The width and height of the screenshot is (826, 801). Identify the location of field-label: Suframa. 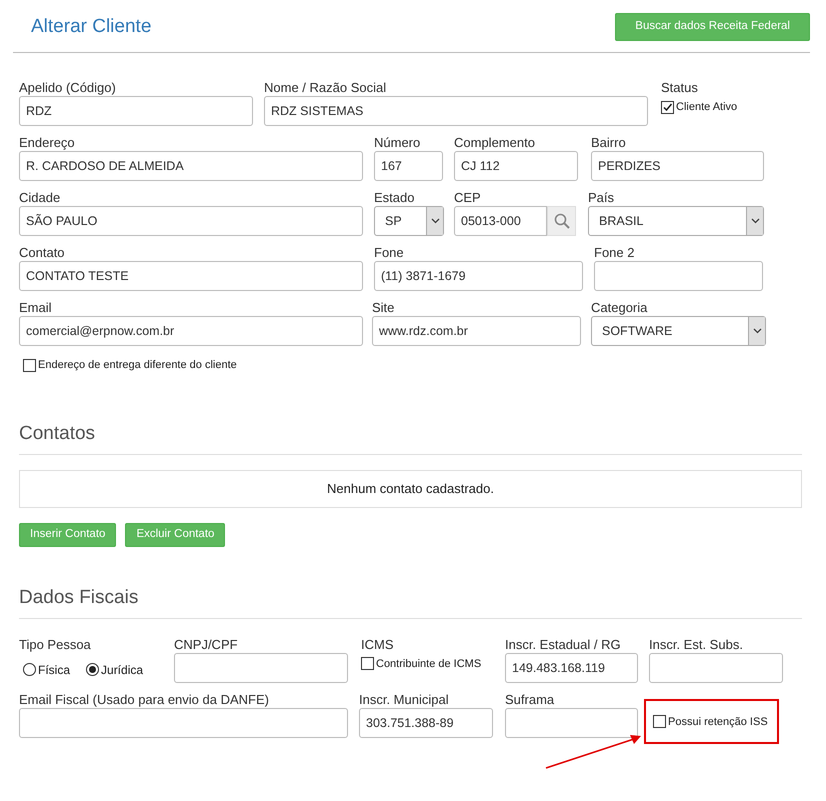
(530, 700).